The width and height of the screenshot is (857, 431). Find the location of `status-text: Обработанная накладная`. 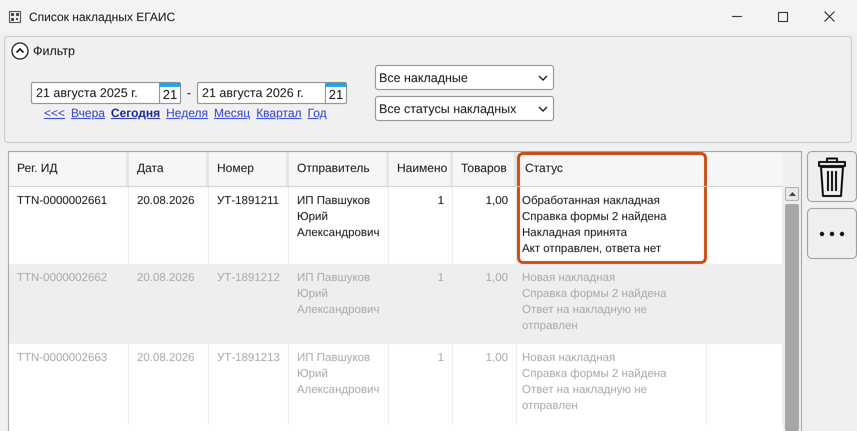

status-text: Обработанная накладная is located at coordinates (591, 201).